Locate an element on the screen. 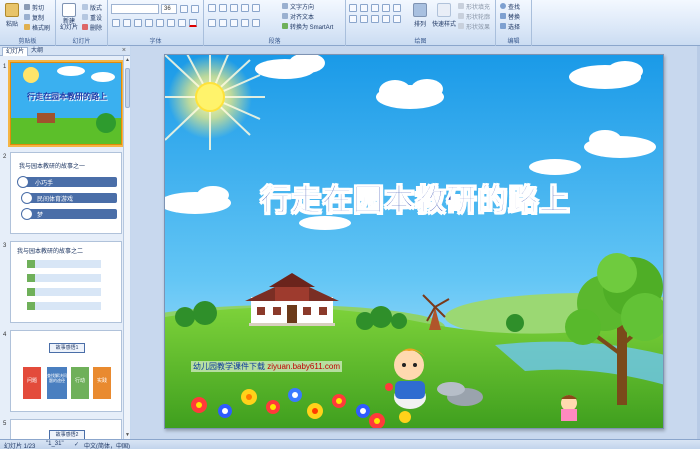 The width and height of the screenshot is (700, 449). reset-icon is located at coordinates (85, 17).